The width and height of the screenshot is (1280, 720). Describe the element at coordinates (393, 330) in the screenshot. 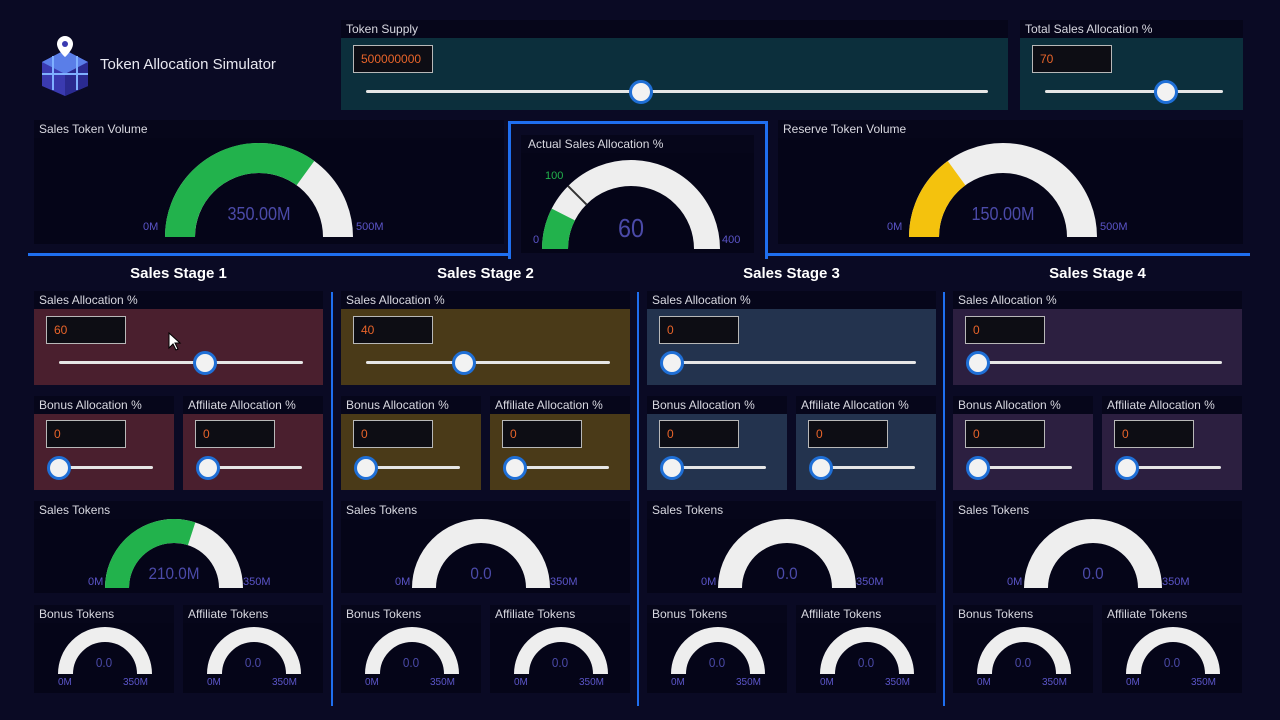

I see `sales-alloc-input: 40` at that location.